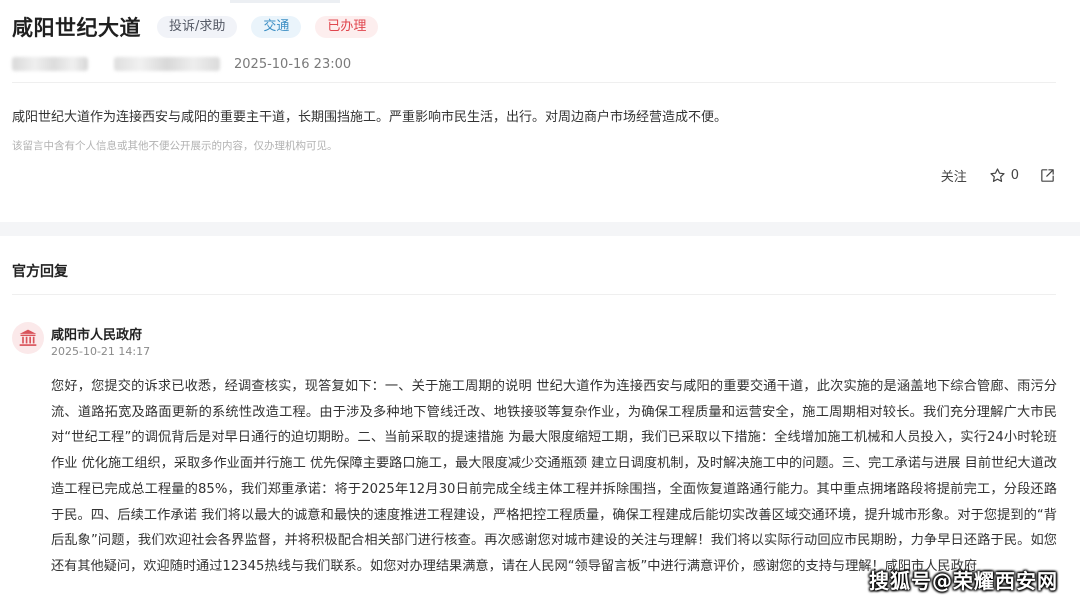 The width and height of the screenshot is (1080, 600). I want to click on post-title: 咸阳世纪大道, so click(76, 28).